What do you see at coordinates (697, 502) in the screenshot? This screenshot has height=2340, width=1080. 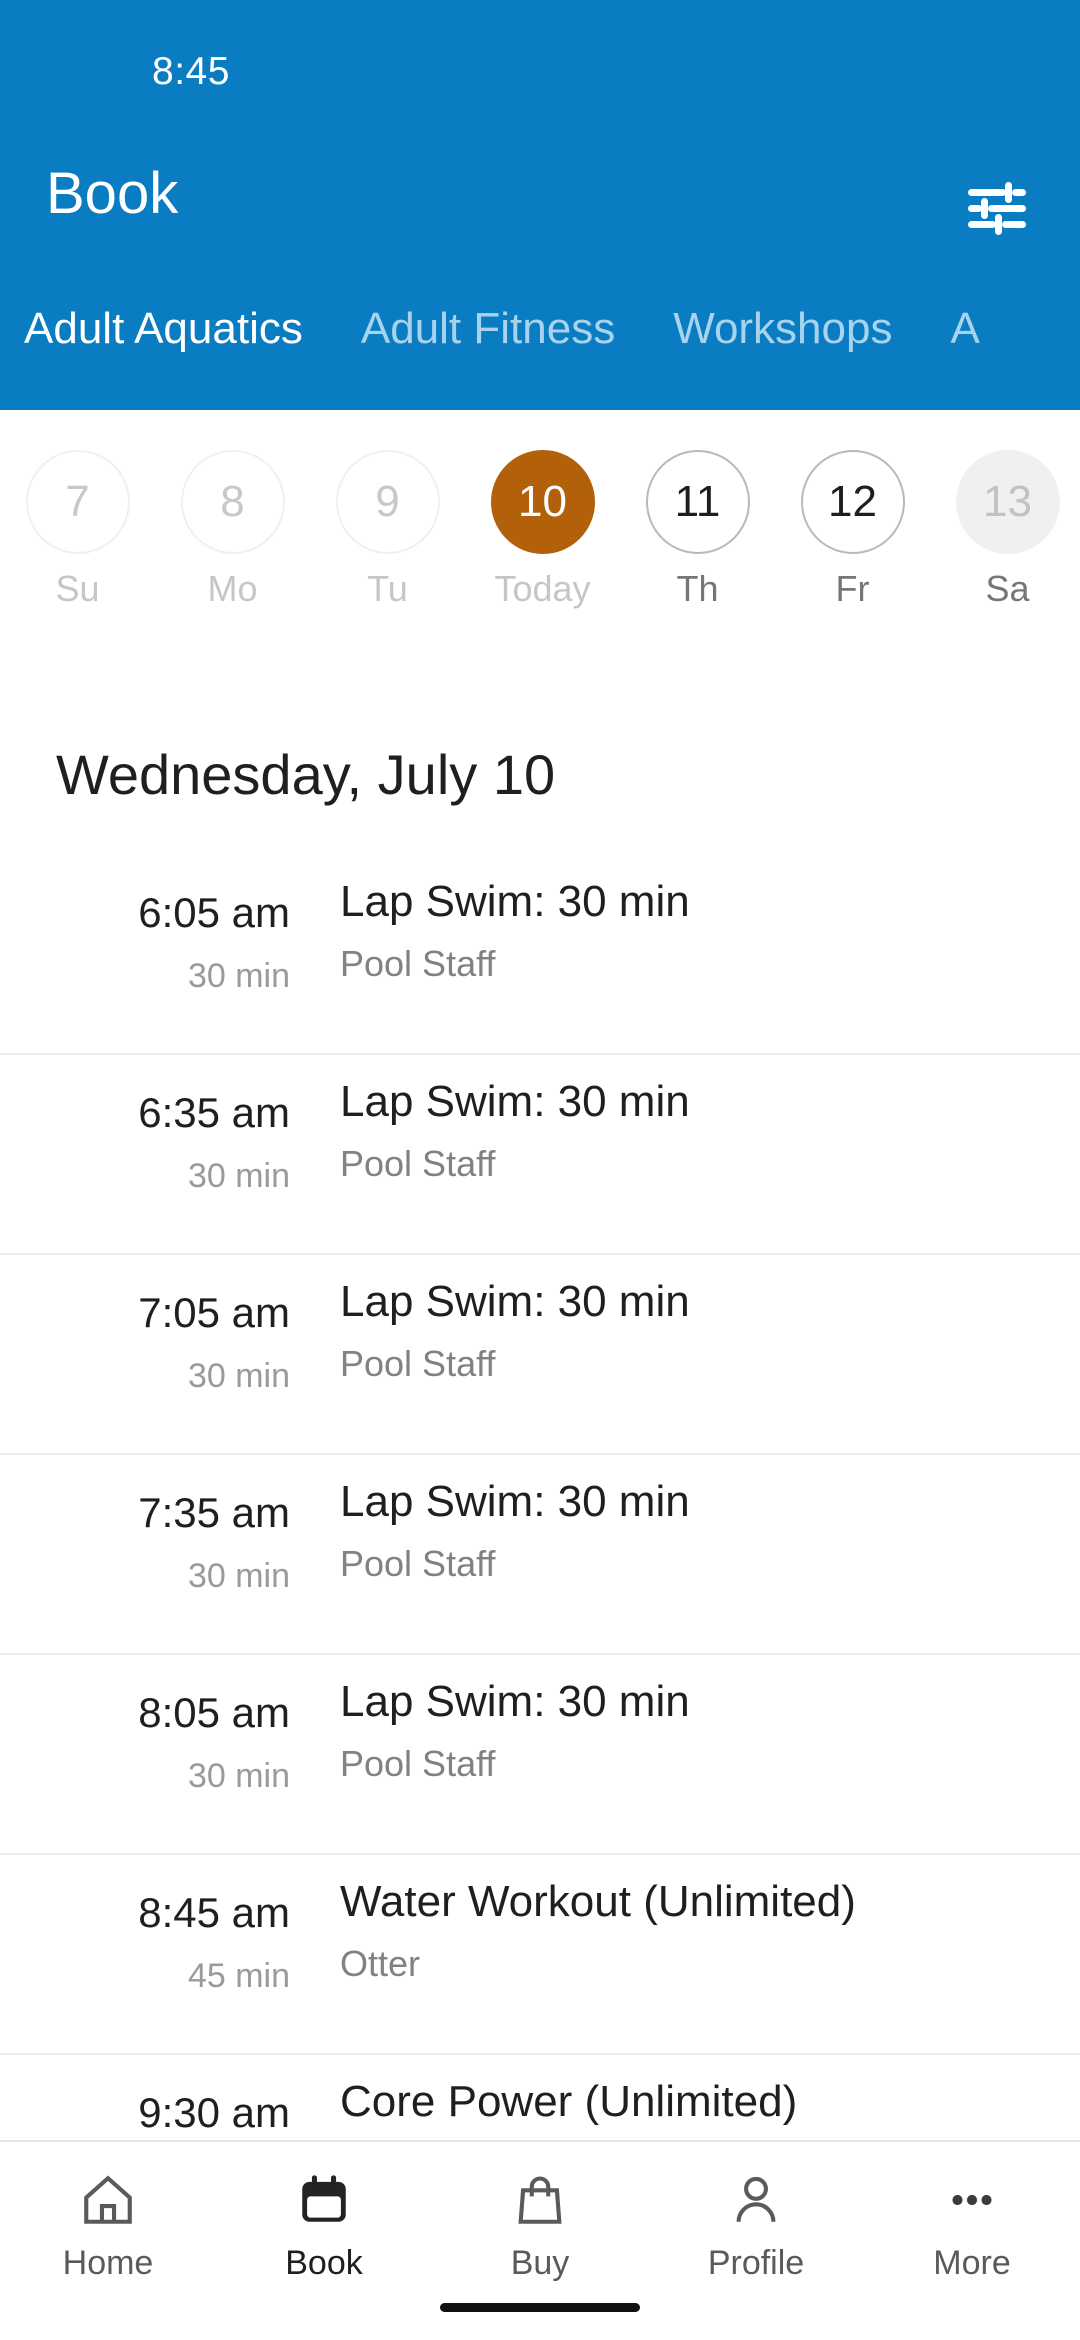 I see `date-circle: 11` at bounding box center [697, 502].